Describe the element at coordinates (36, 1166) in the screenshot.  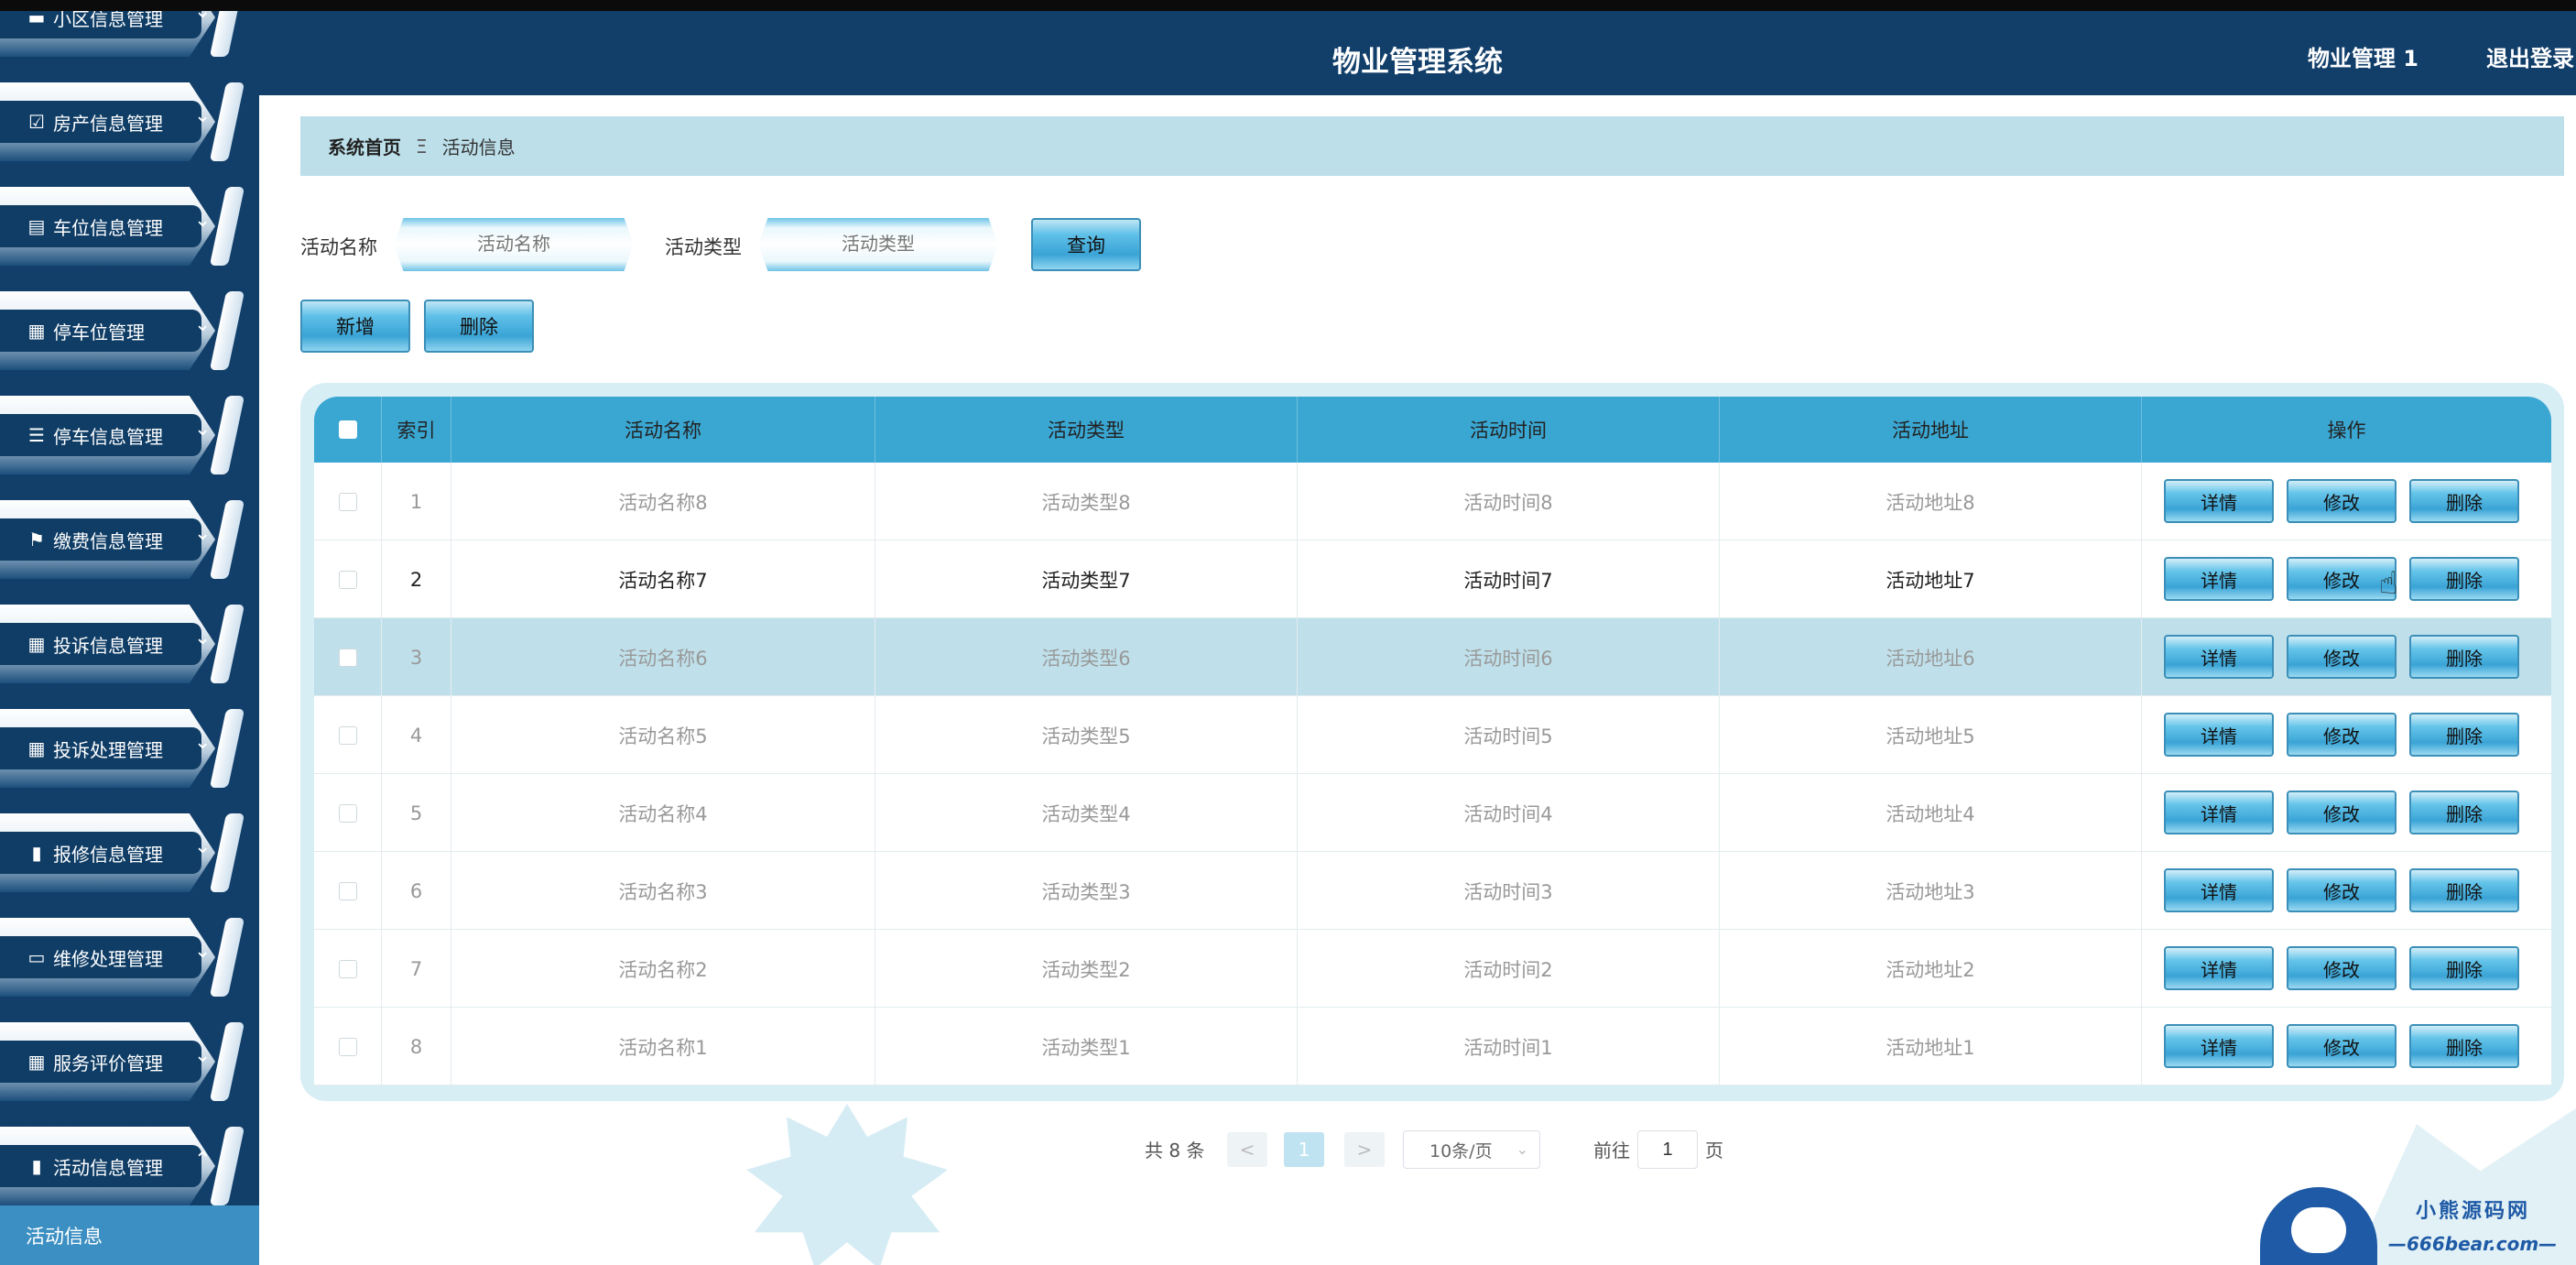
I see `bar-chart-icon: ▮` at that location.